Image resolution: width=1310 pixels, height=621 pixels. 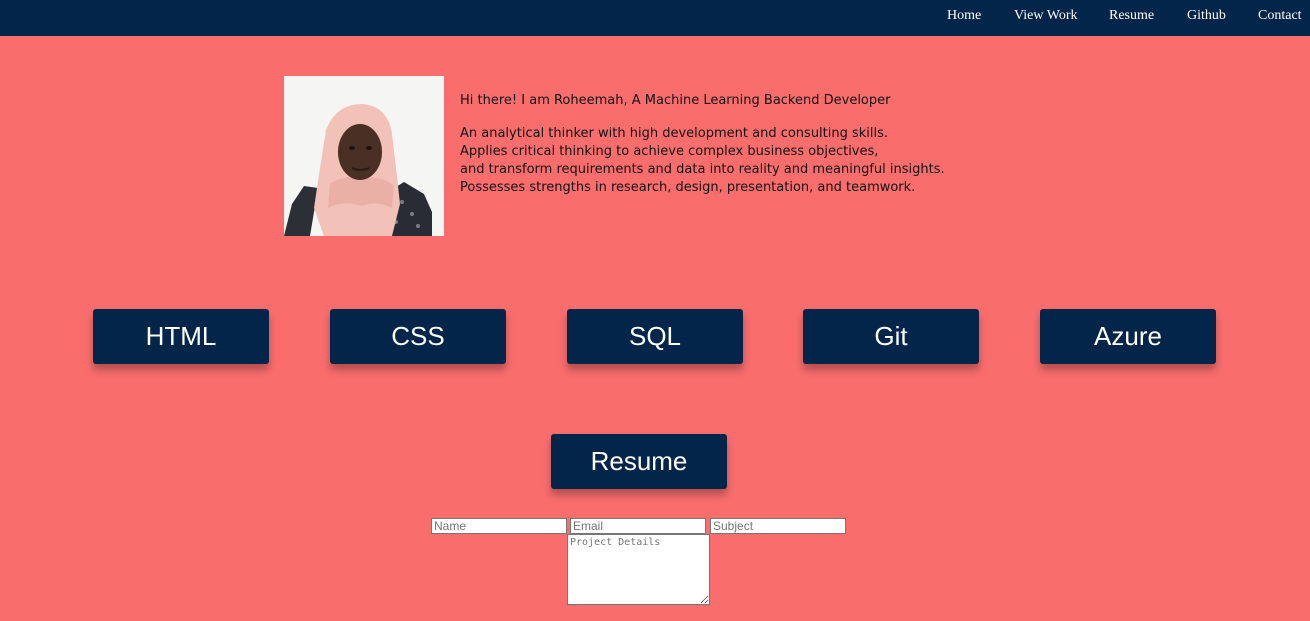 I want to click on nav-link-resume: Resume, so click(x=1131, y=16).